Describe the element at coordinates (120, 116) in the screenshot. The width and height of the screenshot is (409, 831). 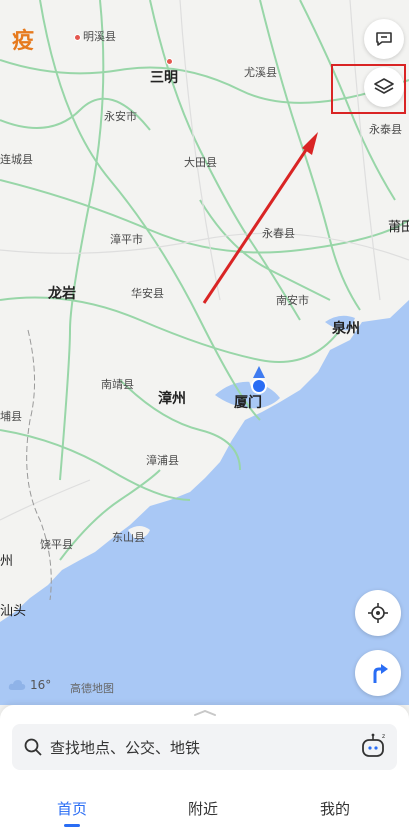
I see `place-label: 永安市` at that location.